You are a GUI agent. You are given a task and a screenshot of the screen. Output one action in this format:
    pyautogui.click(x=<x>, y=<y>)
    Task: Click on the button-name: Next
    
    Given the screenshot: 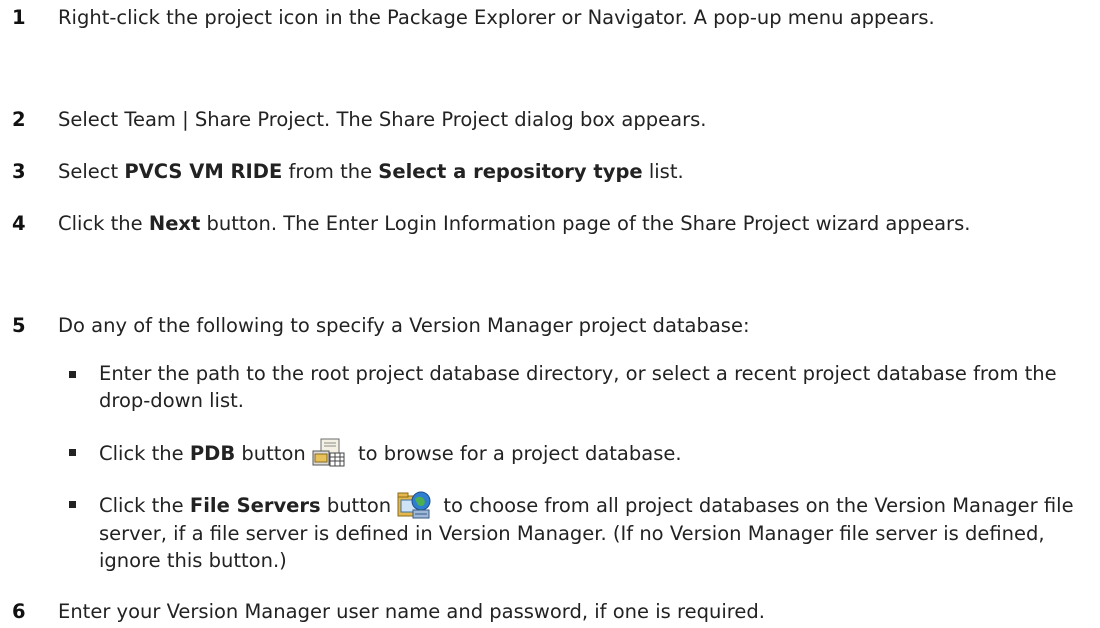 What is the action you would take?
    pyautogui.click(x=174, y=223)
    